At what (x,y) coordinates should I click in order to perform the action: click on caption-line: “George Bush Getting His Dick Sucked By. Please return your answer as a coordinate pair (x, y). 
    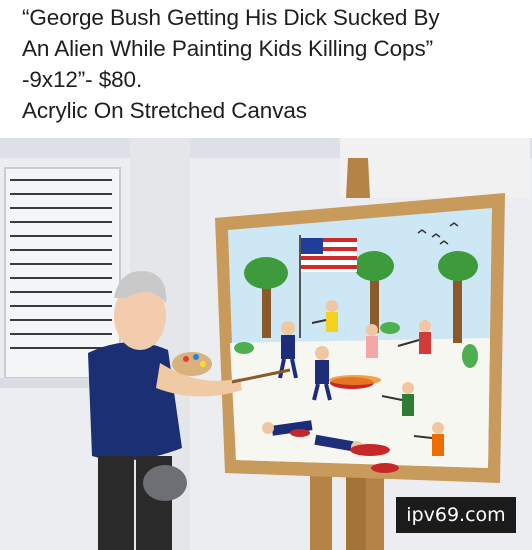
    Looking at the image, I should click on (231, 17).